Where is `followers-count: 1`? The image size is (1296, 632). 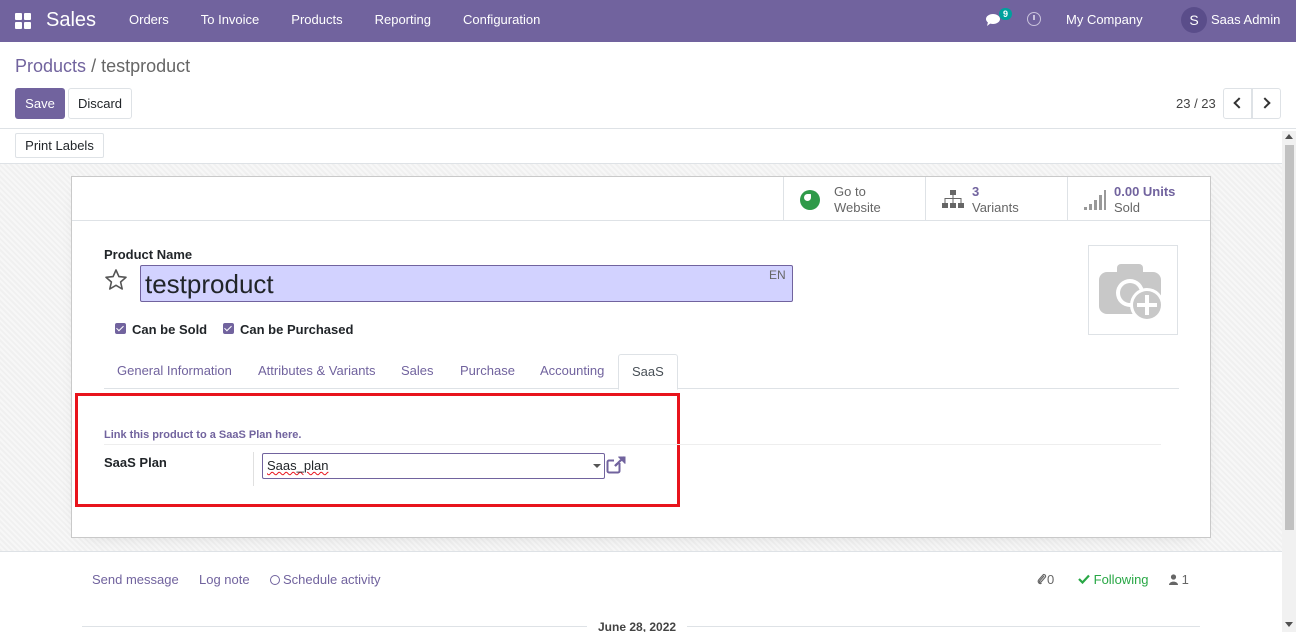
followers-count: 1 is located at coordinates (1185, 579).